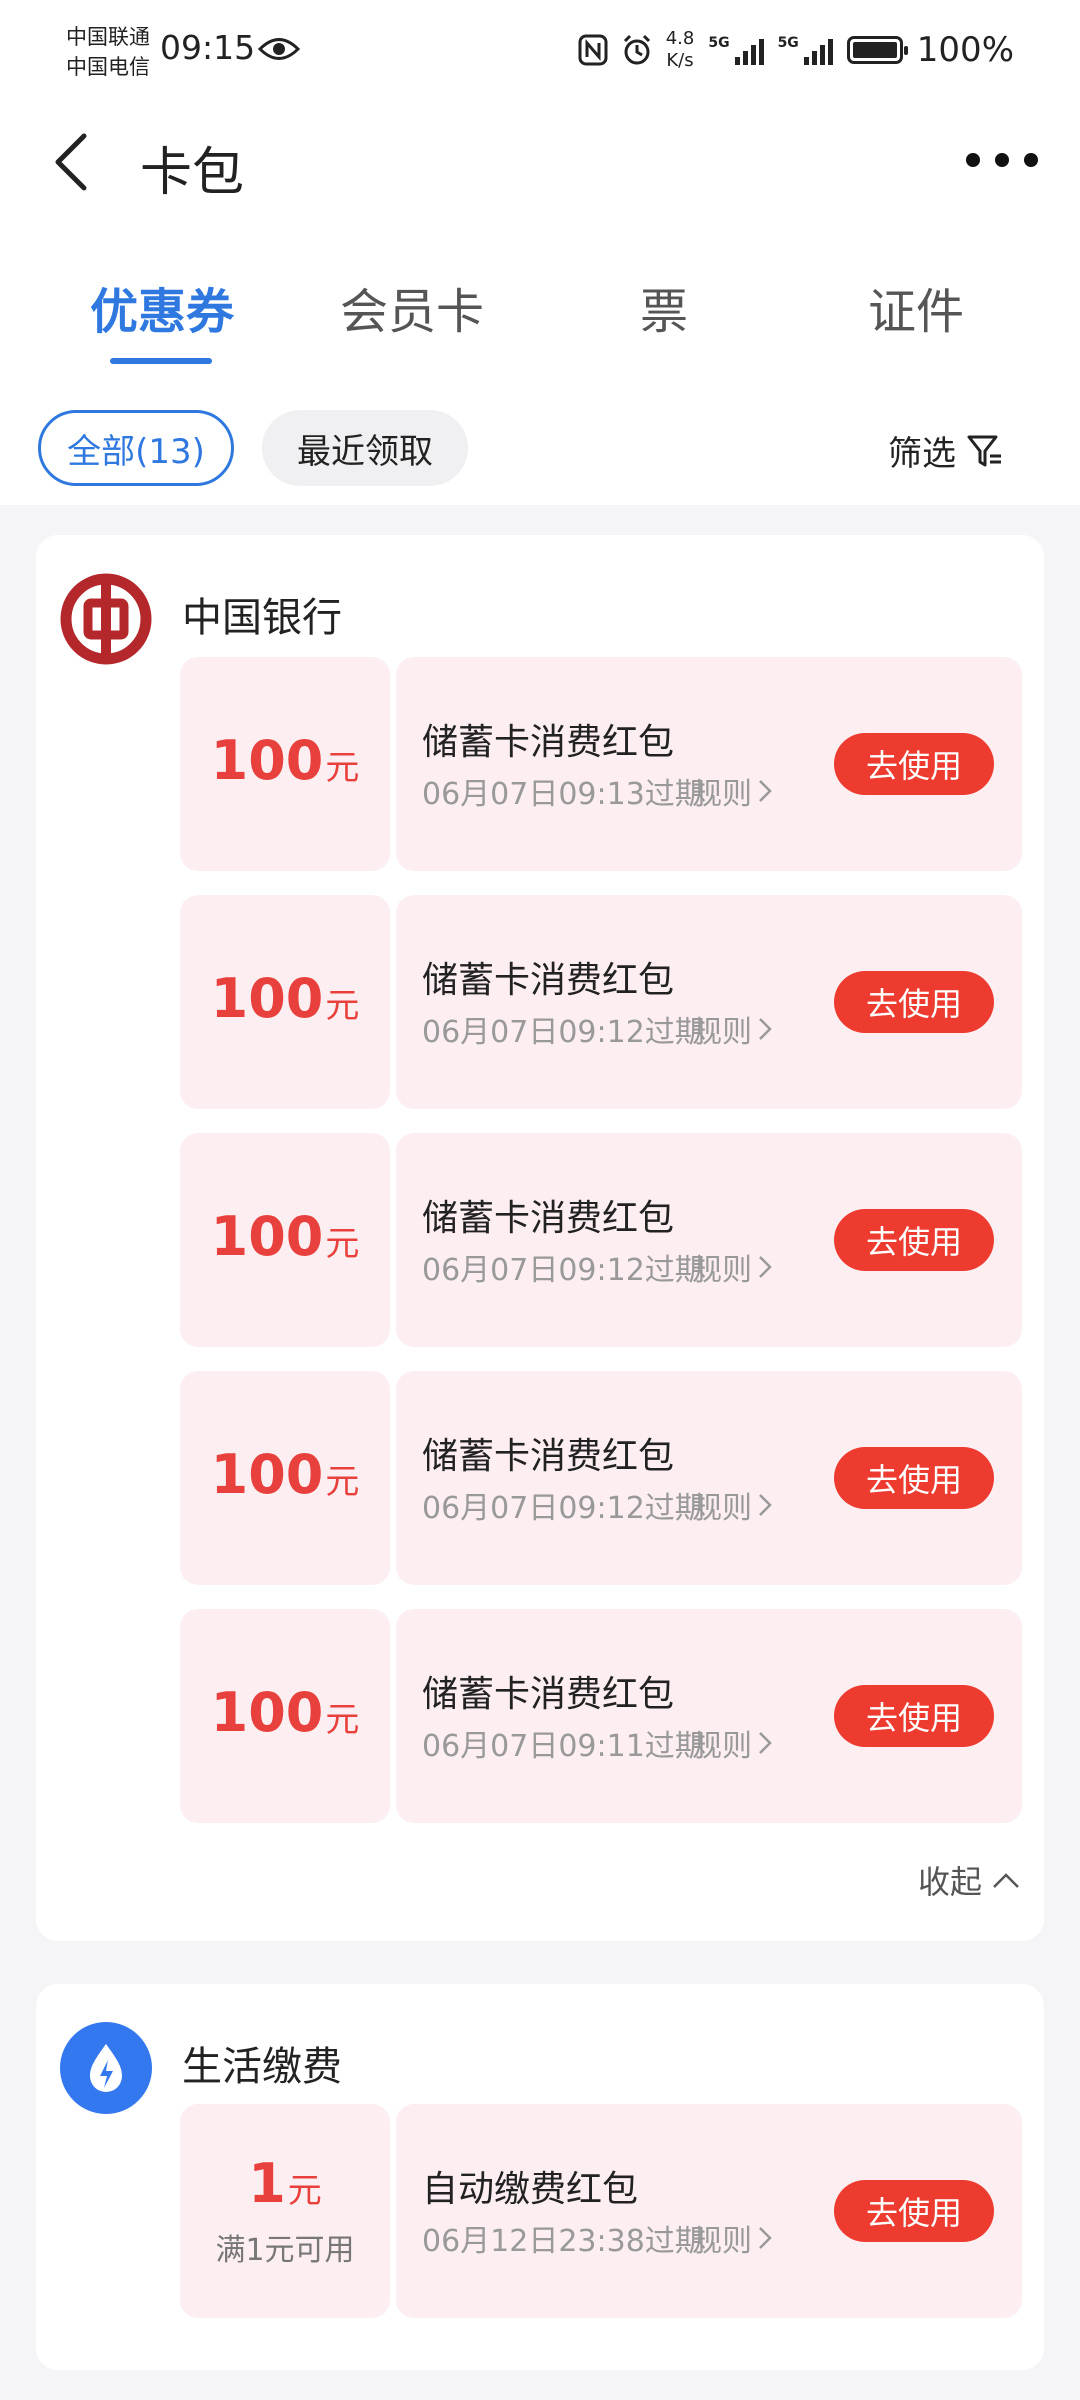 This screenshot has height=2400, width=1080. What do you see at coordinates (965, 50) in the screenshot?
I see `battery-percent: 100%` at bounding box center [965, 50].